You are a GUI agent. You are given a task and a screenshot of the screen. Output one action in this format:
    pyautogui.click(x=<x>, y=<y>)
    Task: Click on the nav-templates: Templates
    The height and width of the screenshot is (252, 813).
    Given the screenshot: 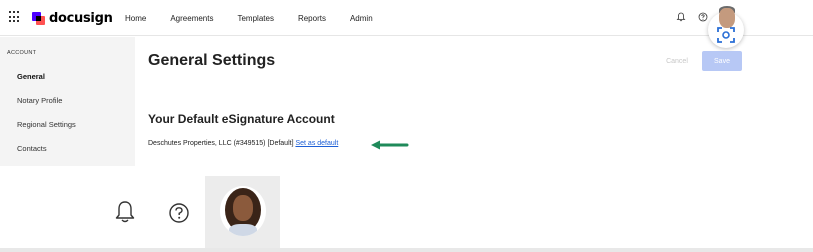 What is the action you would take?
    pyautogui.click(x=255, y=18)
    